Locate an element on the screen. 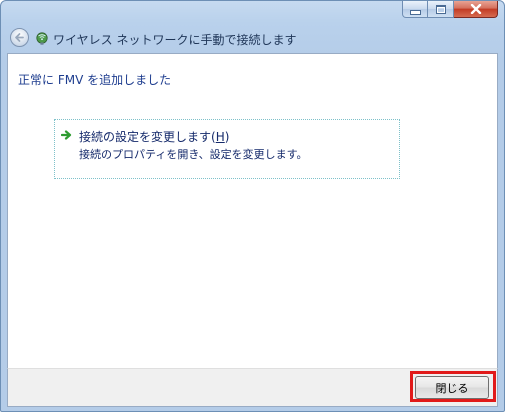 This screenshot has height=412, width=505. accelerator-key: H is located at coordinates (220, 137).